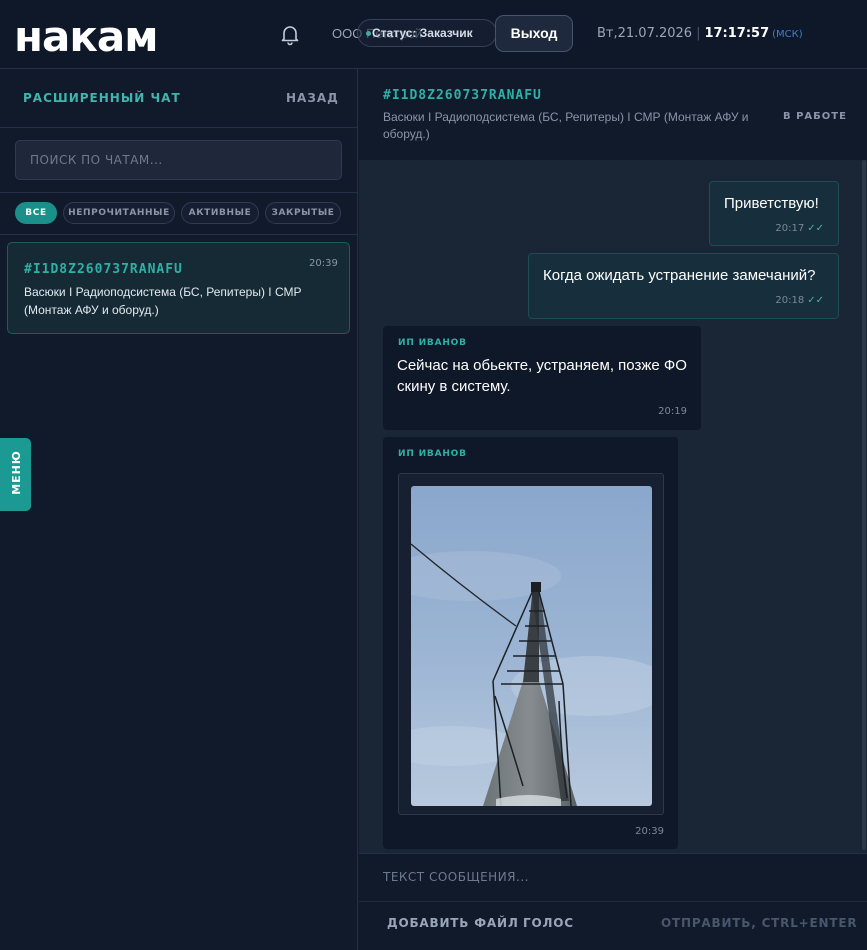 The width and height of the screenshot is (867, 950). What do you see at coordinates (672, 411) in the screenshot?
I see `message-time: 20:19` at bounding box center [672, 411].